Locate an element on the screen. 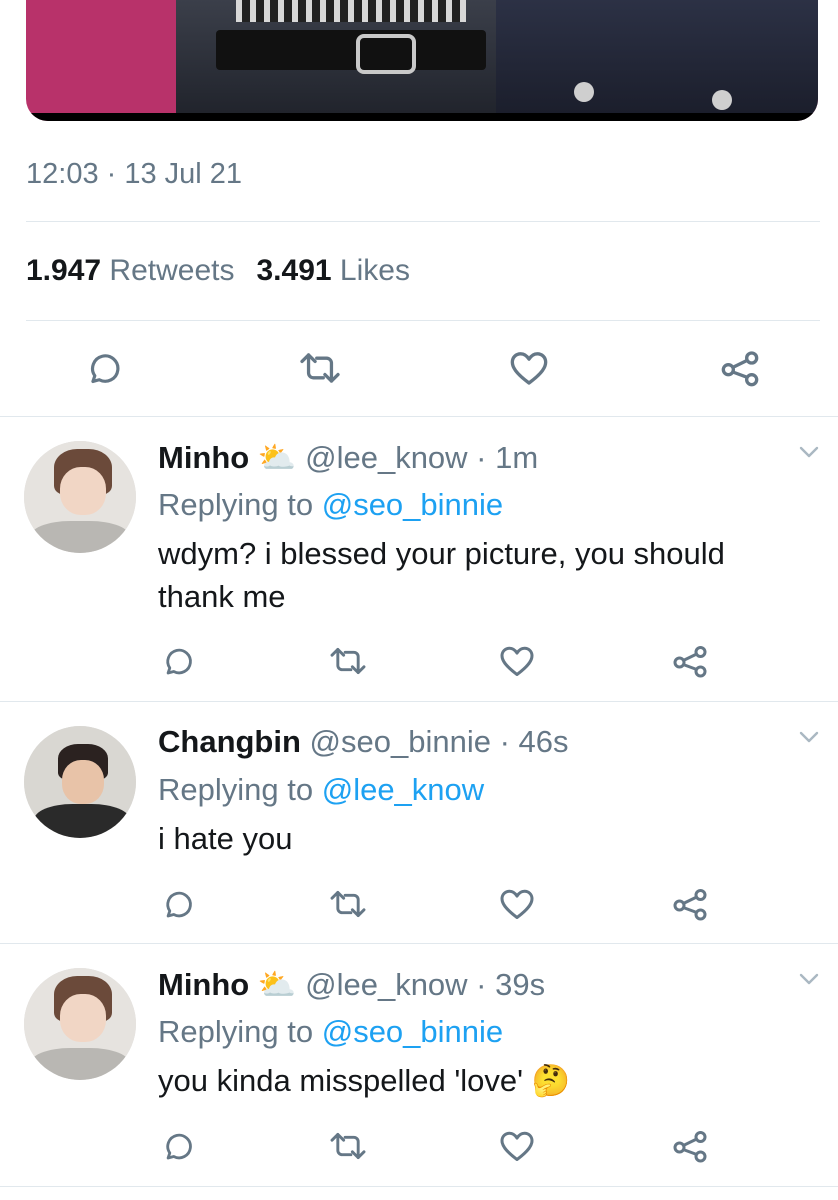 Image resolution: width=838 pixels, height=1200 pixels. reply-text-line-1: you kinda misspelled 'love' 🤔 is located at coordinates (364, 1080).